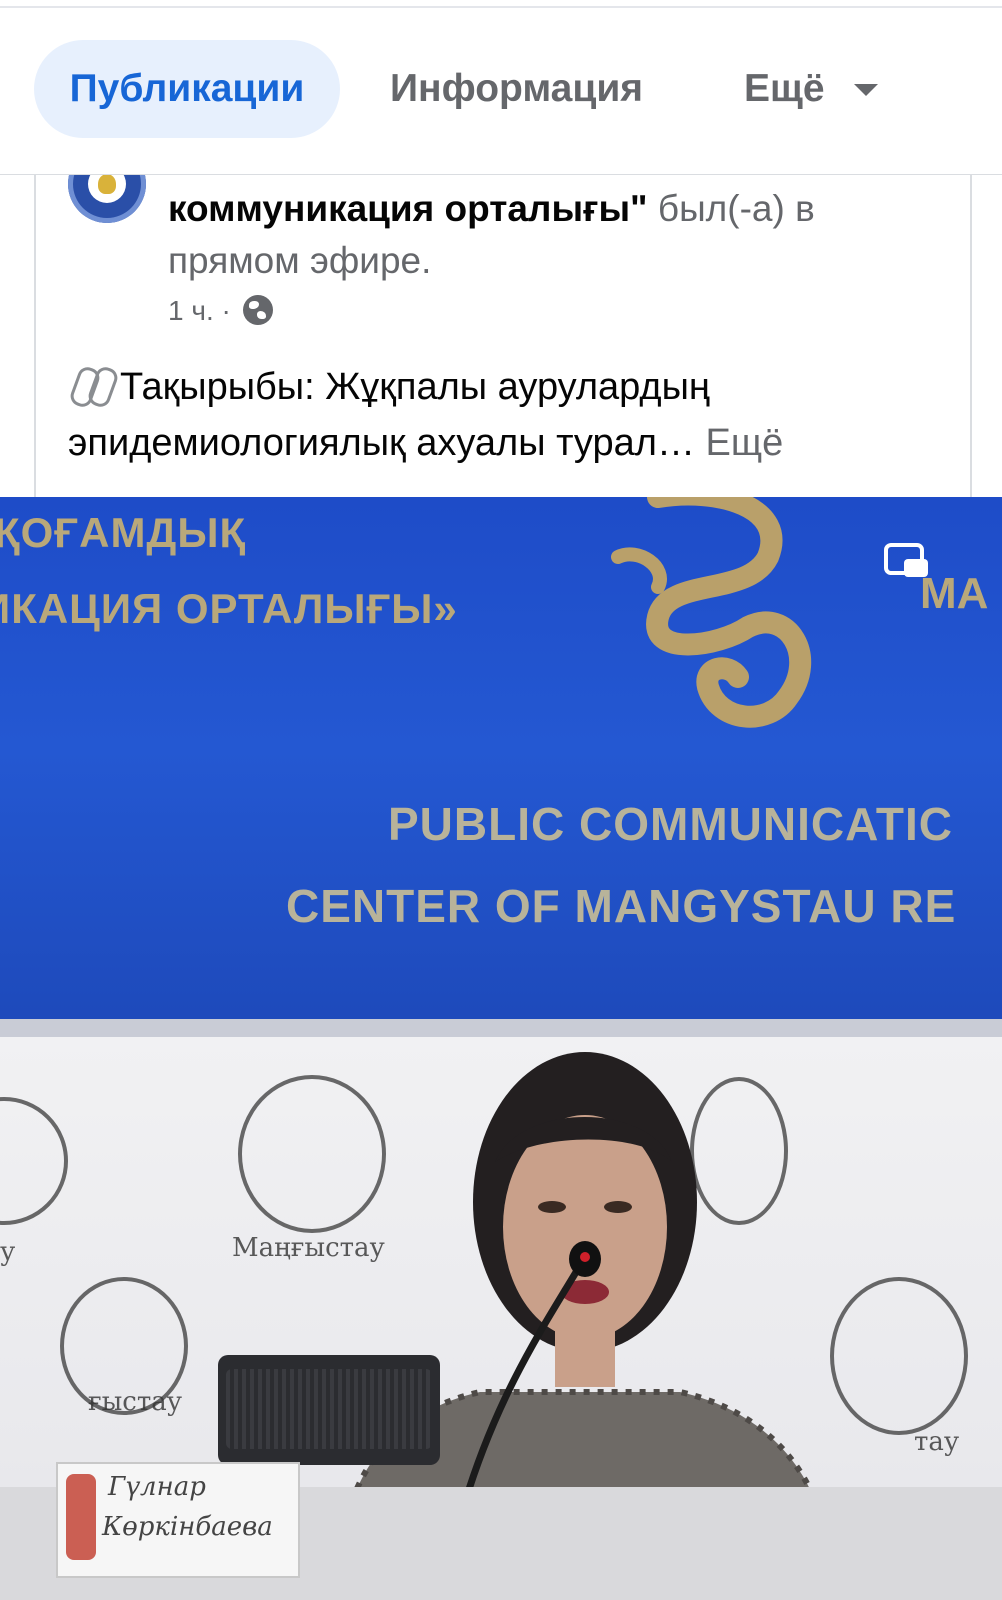 The height and width of the screenshot is (1600, 1002). Describe the element at coordinates (954, 593) in the screenshot. I see `wall-text-right: МА` at that location.